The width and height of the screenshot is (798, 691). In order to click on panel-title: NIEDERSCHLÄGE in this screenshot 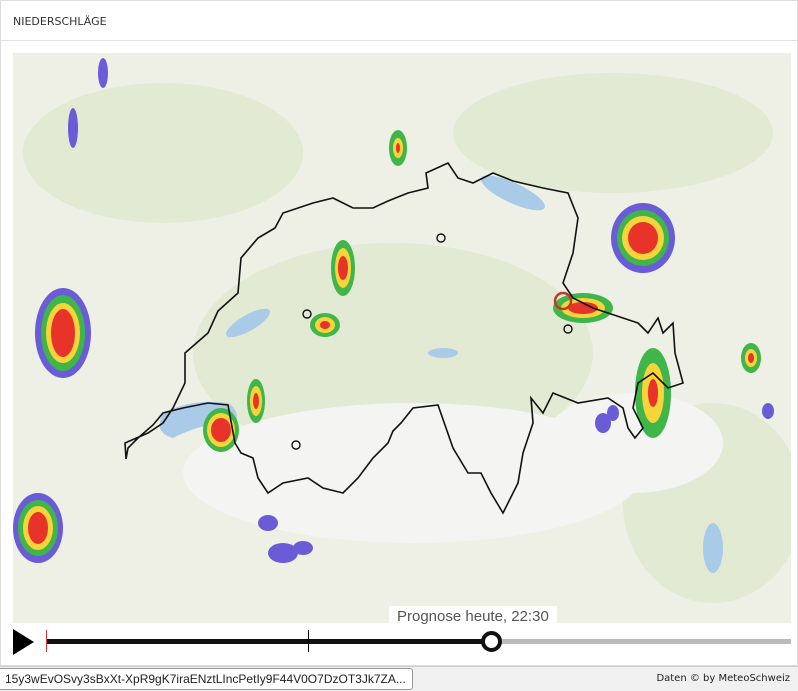, I will do `click(60, 21)`.